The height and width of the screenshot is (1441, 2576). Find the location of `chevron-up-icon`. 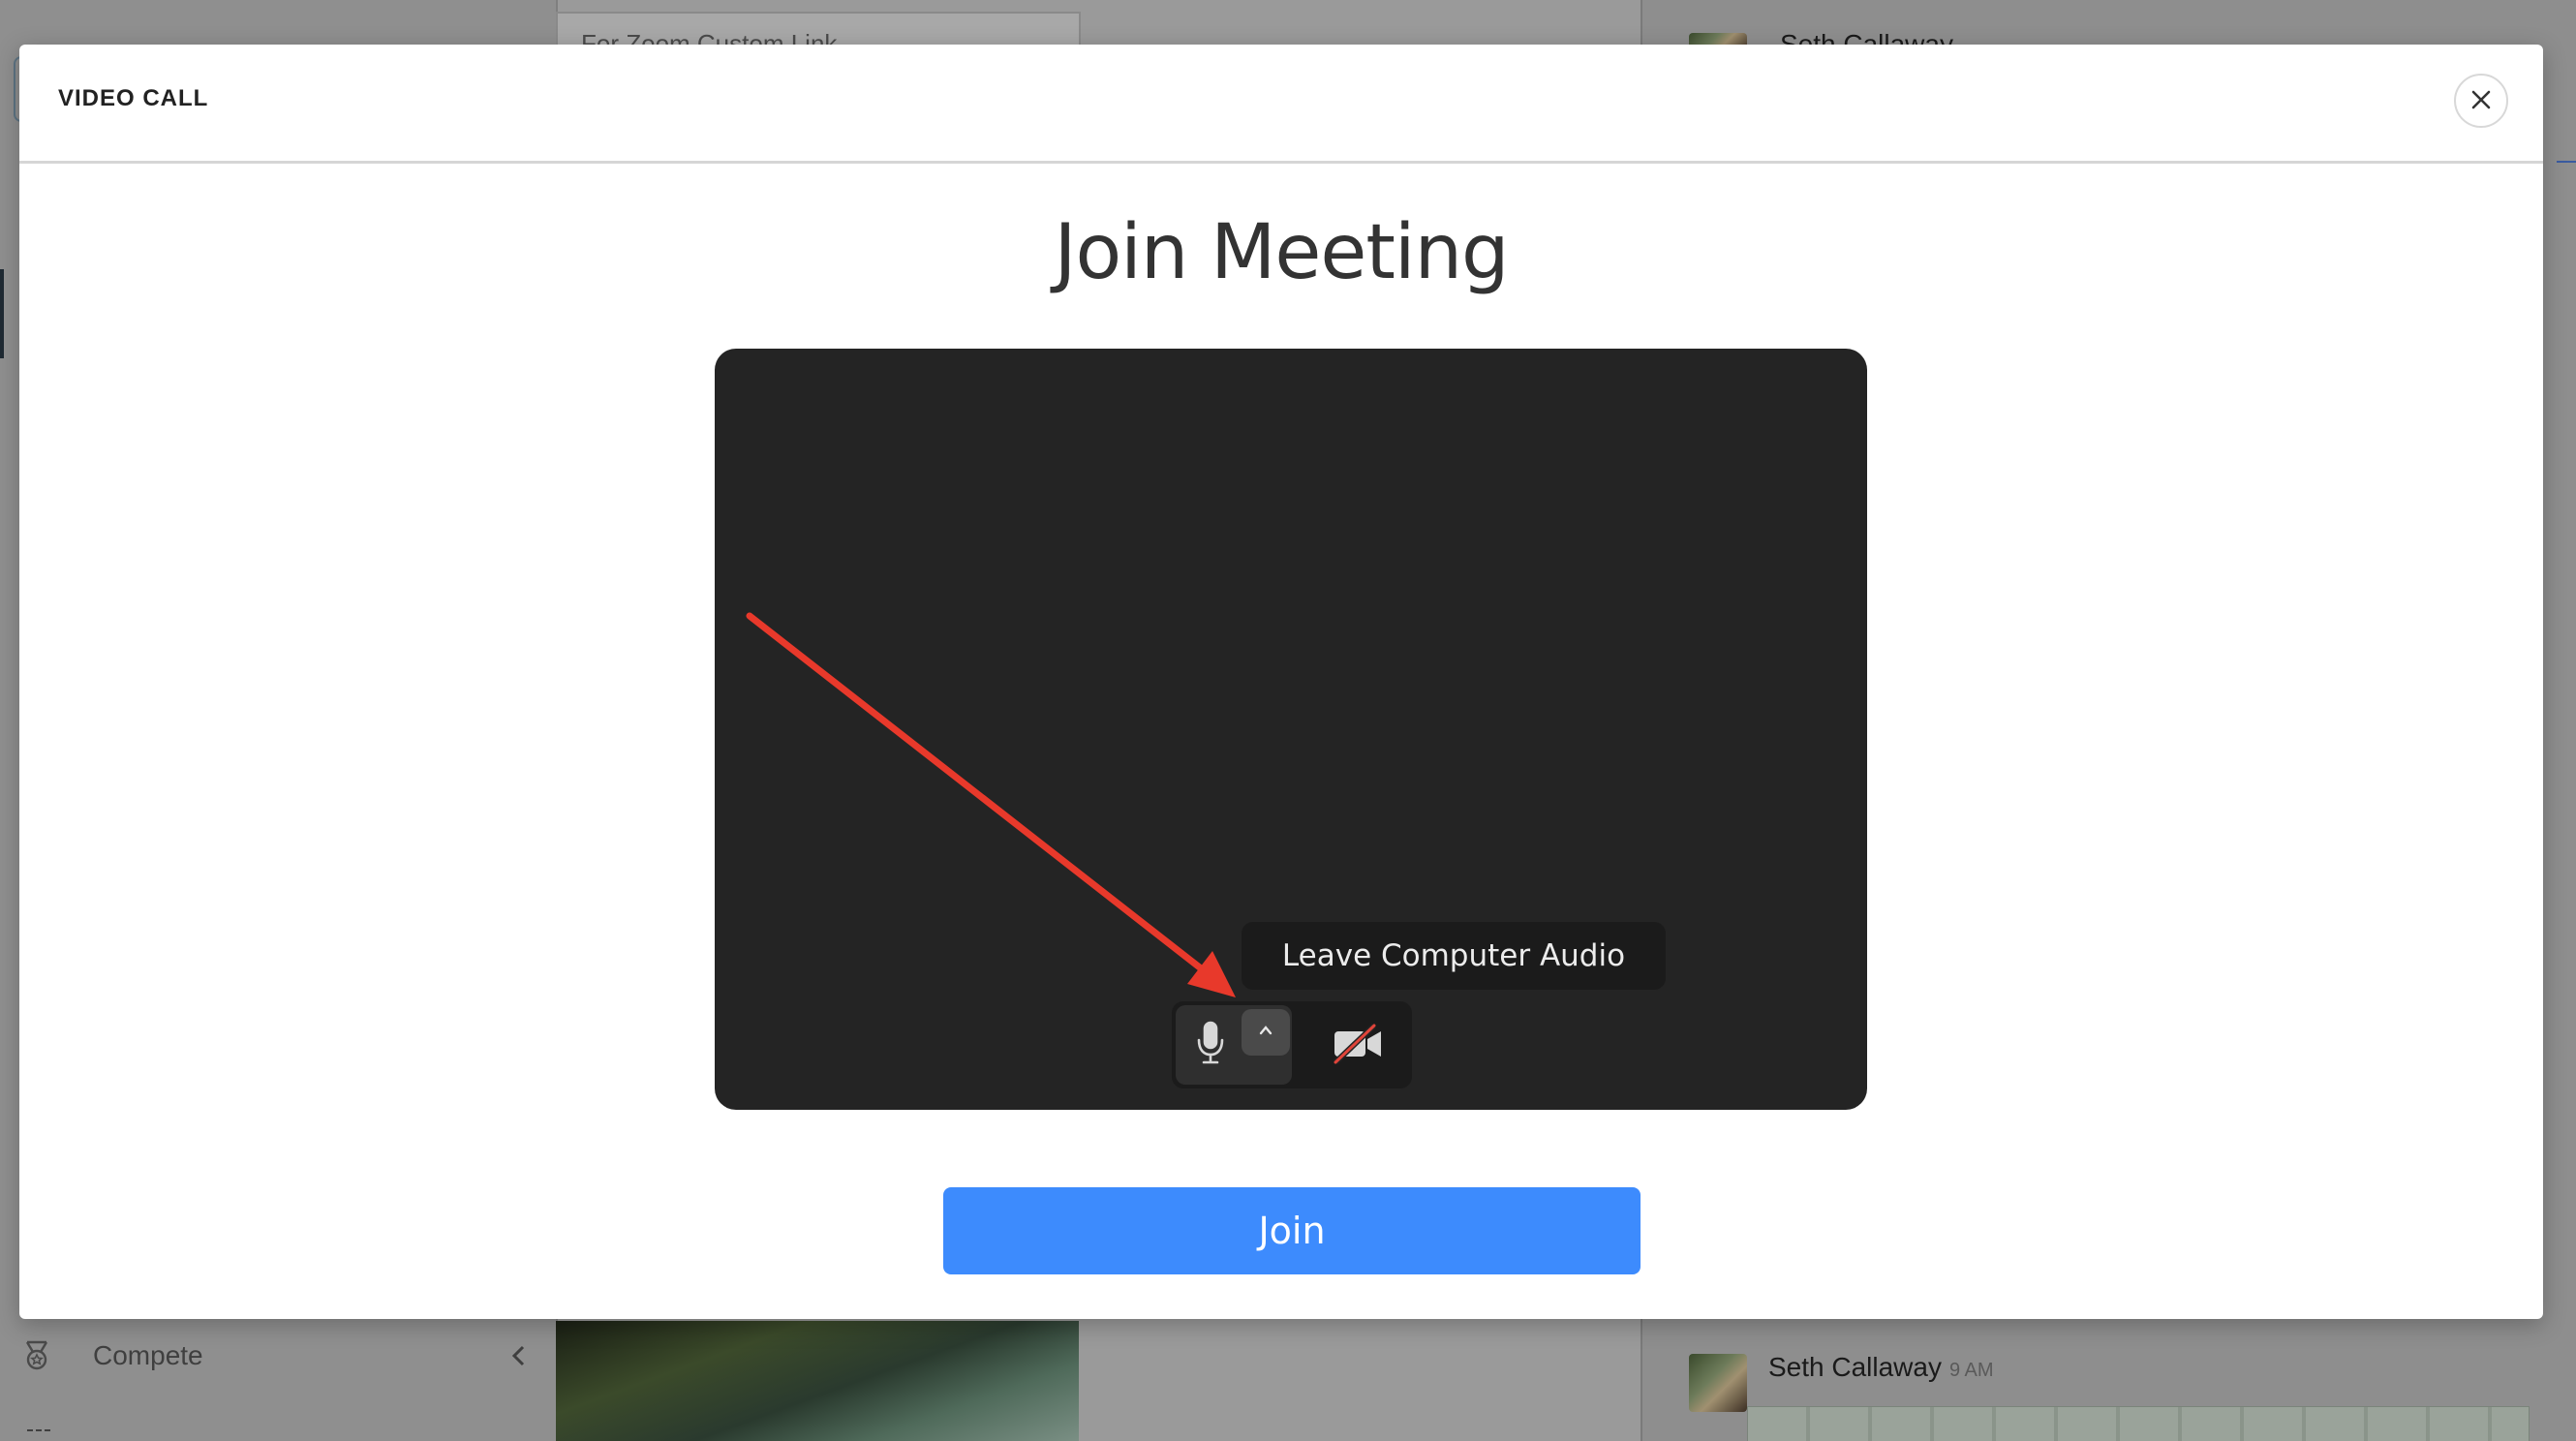

chevron-up-icon is located at coordinates (1265, 1032).